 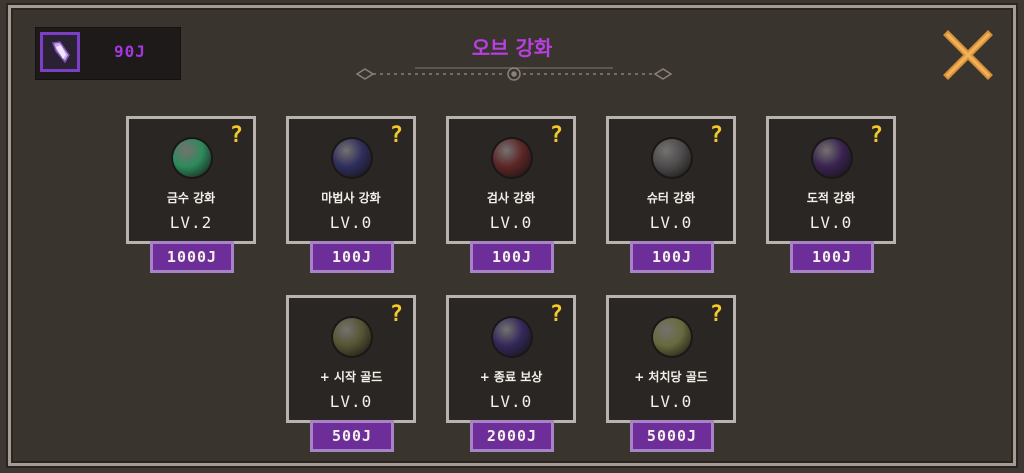 I want to click on upgrade-name: 마법사 강화, so click(x=351, y=198).